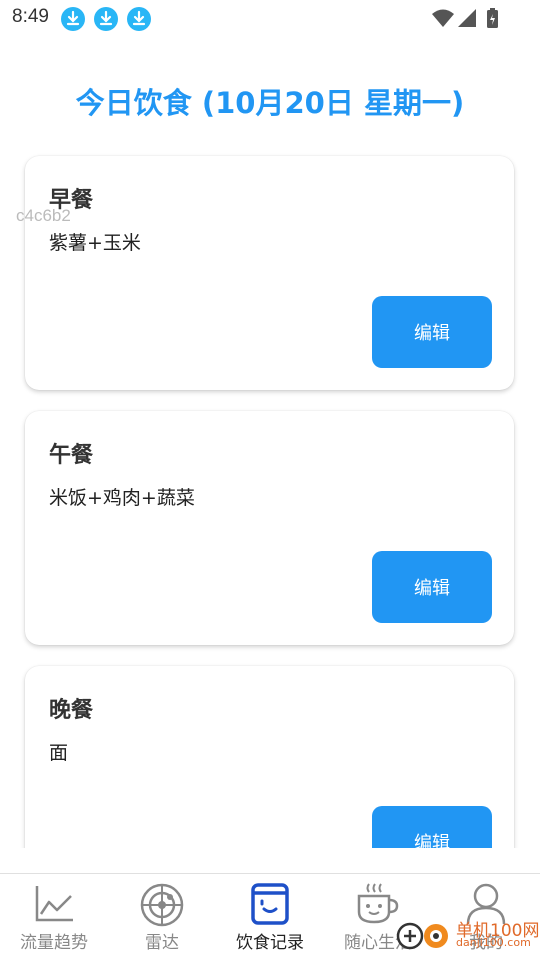 This screenshot has height=961, width=540. I want to click on nav-item-trend: 流量趋势, so click(54, 917).